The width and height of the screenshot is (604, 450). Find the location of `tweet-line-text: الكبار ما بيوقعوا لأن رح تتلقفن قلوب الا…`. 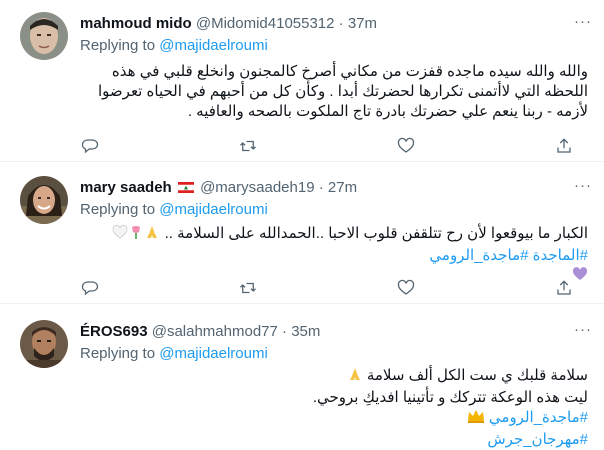

tweet-line-text: الكبار ما بيوقعوا لأن رح تتلقفن قلوب الا… is located at coordinates (376, 233).